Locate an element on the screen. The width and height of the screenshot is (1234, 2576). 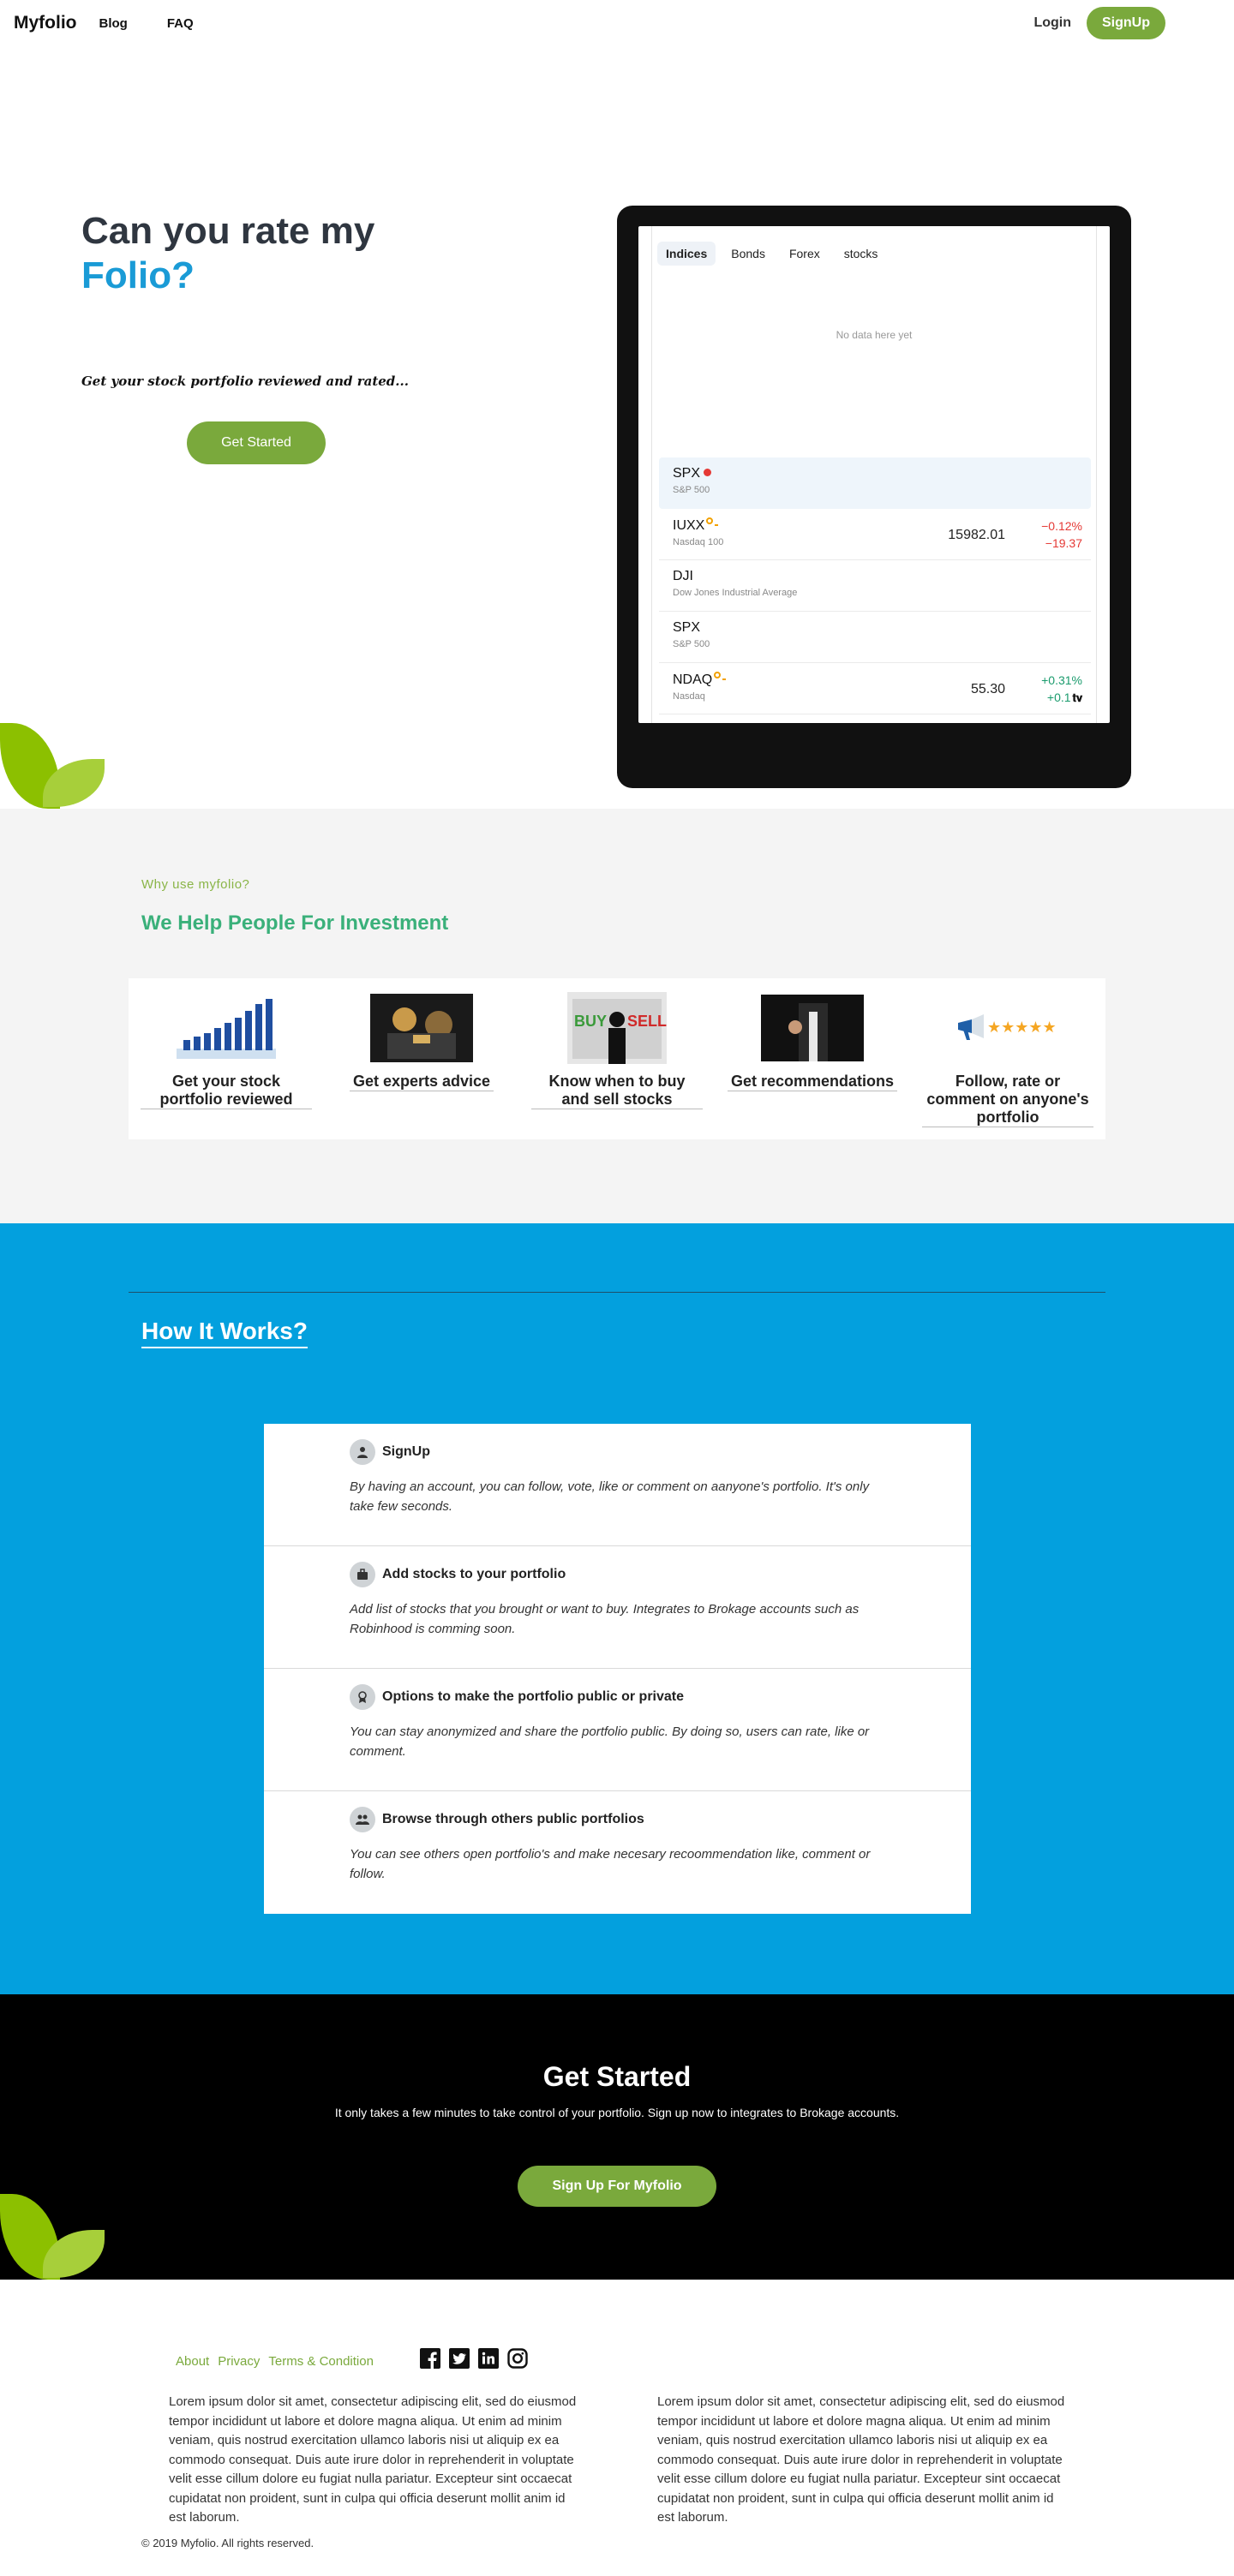
feature-title: Get experts advice is located at coordinates (421, 1082).